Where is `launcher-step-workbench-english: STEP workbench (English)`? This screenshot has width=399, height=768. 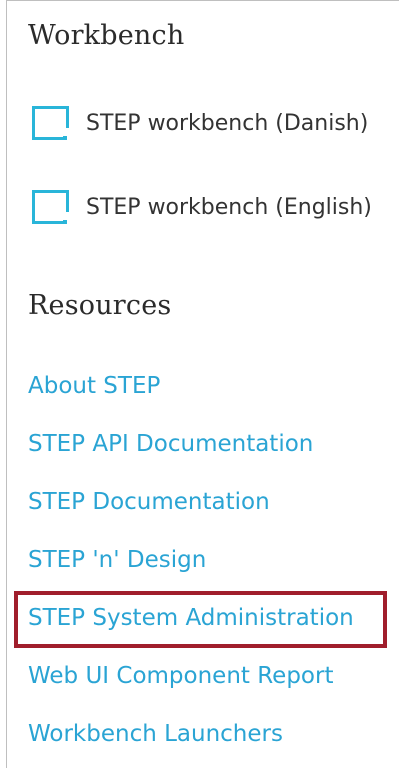
launcher-step-workbench-english: STEP workbench (English) is located at coordinates (201, 207).